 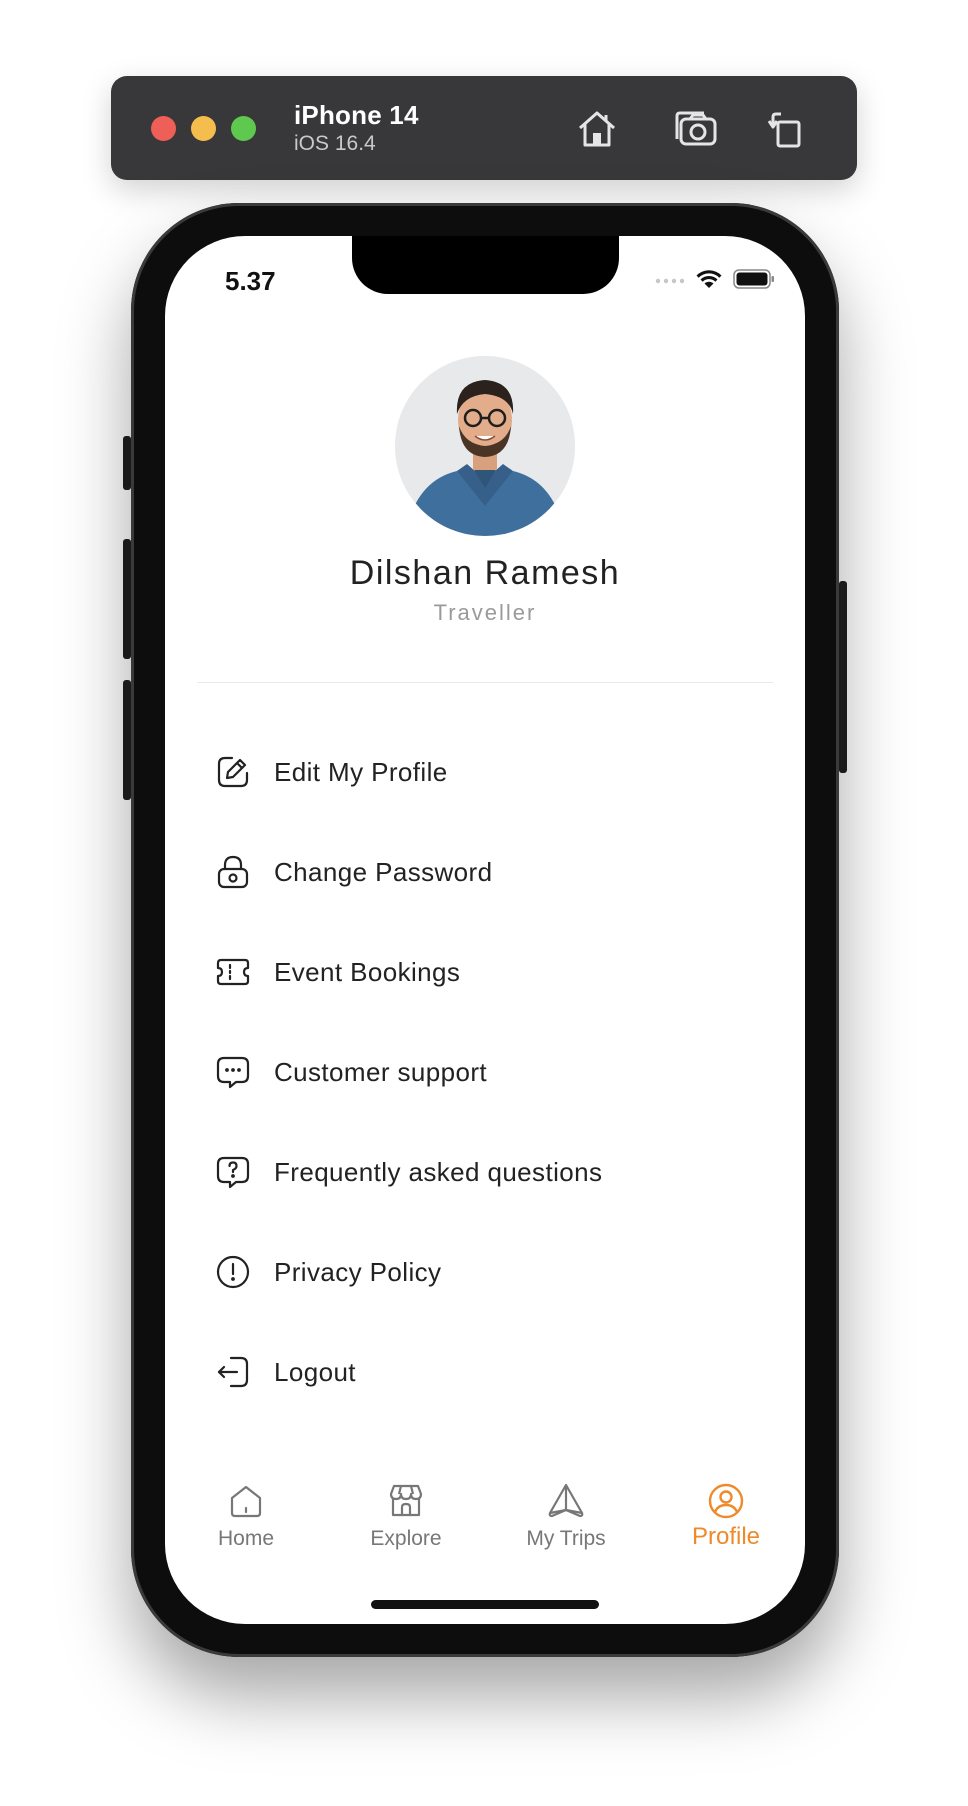 I want to click on menu-item-logout: Logout, so click(x=495, y=1372).